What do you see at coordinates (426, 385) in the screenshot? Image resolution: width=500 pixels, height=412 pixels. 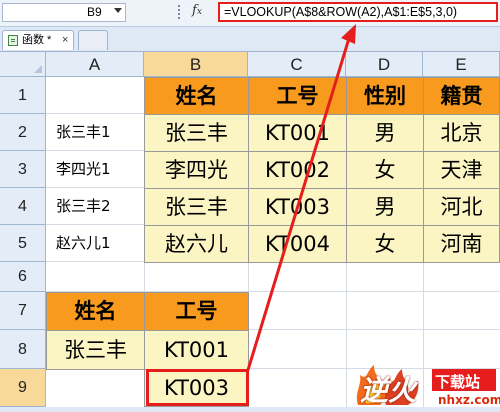 I see `watermark-logo: 逆火 下载站 nhxz.com` at bounding box center [426, 385].